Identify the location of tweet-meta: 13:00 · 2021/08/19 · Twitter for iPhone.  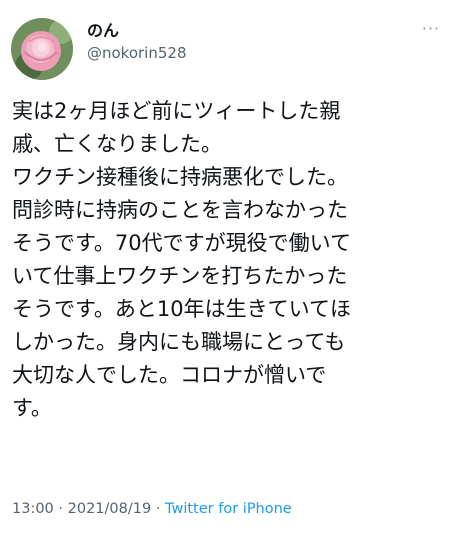
(152, 509).